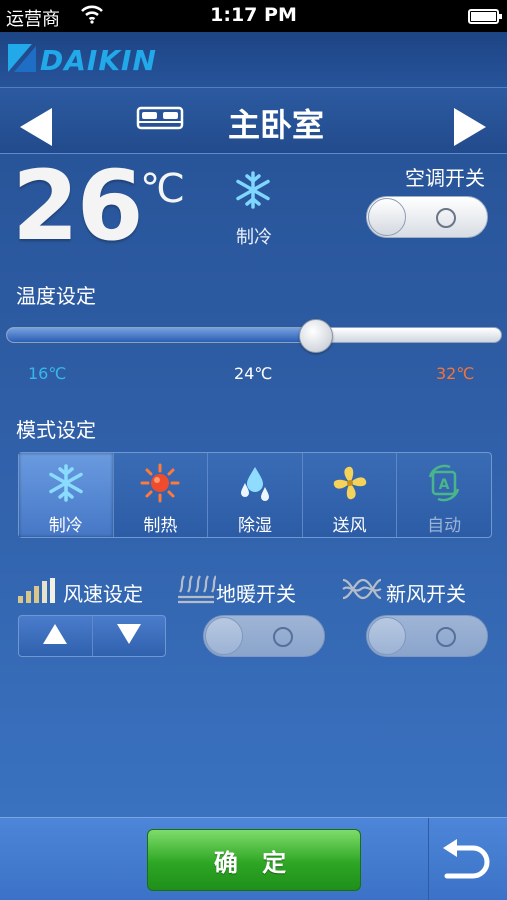 The height and width of the screenshot is (900, 507). I want to click on mode-cool-button: 制冷, so click(66, 495).